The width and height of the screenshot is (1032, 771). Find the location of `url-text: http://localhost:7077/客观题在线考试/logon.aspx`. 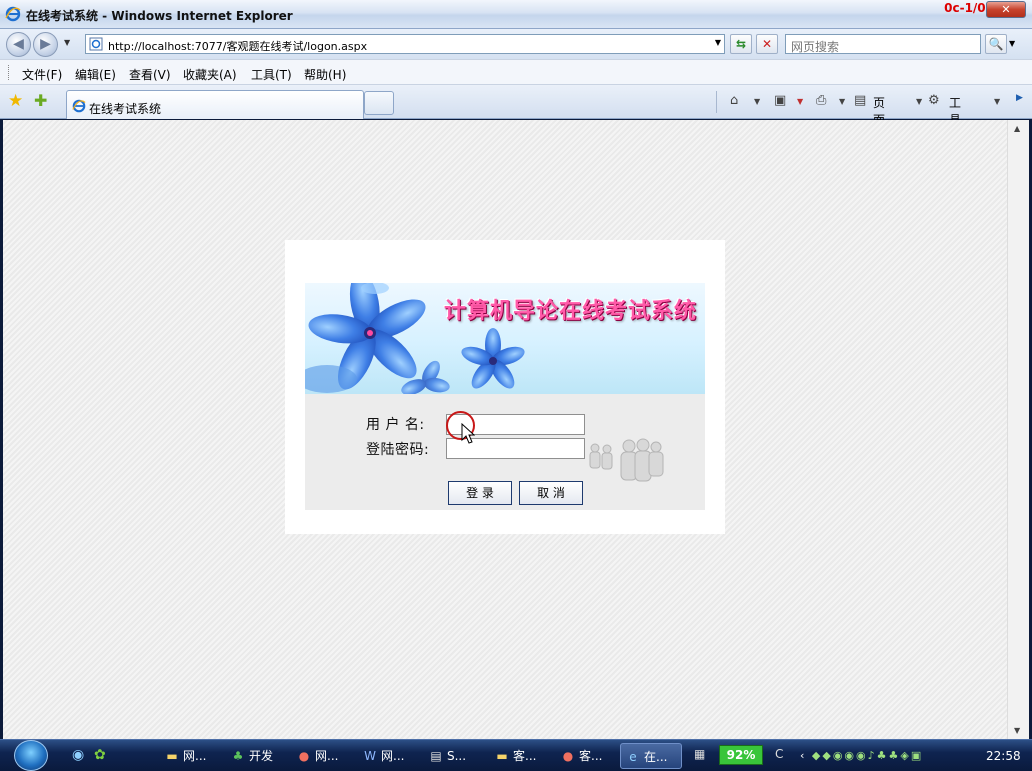

url-text: http://localhost:7077/客观题在线考试/logon.aspx is located at coordinates (237, 46).